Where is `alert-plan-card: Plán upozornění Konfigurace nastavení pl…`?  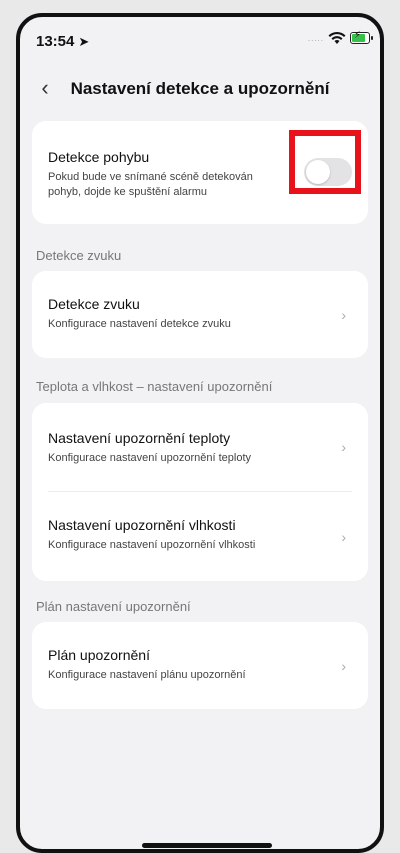
alert-plan-card: Plán upozornění Konfigurace nastavení pl… is located at coordinates (200, 665).